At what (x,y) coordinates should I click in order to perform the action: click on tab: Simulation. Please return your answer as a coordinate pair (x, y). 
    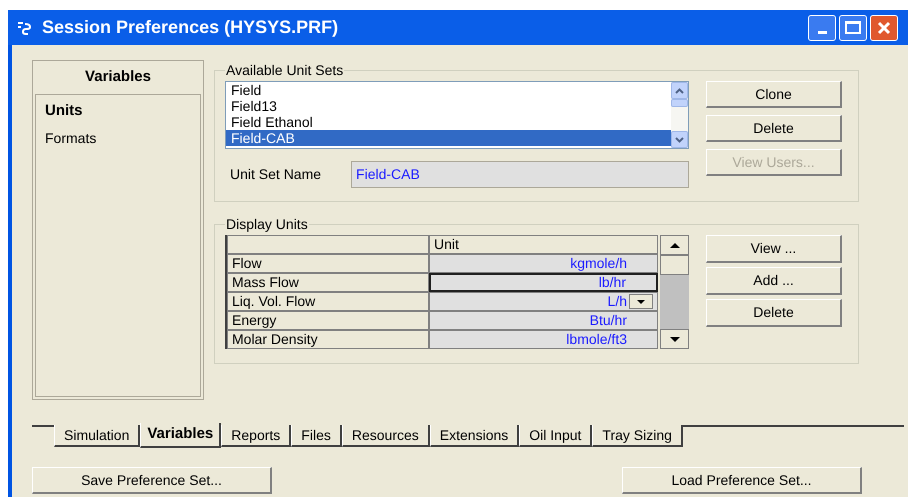
    Looking at the image, I should click on (97, 436).